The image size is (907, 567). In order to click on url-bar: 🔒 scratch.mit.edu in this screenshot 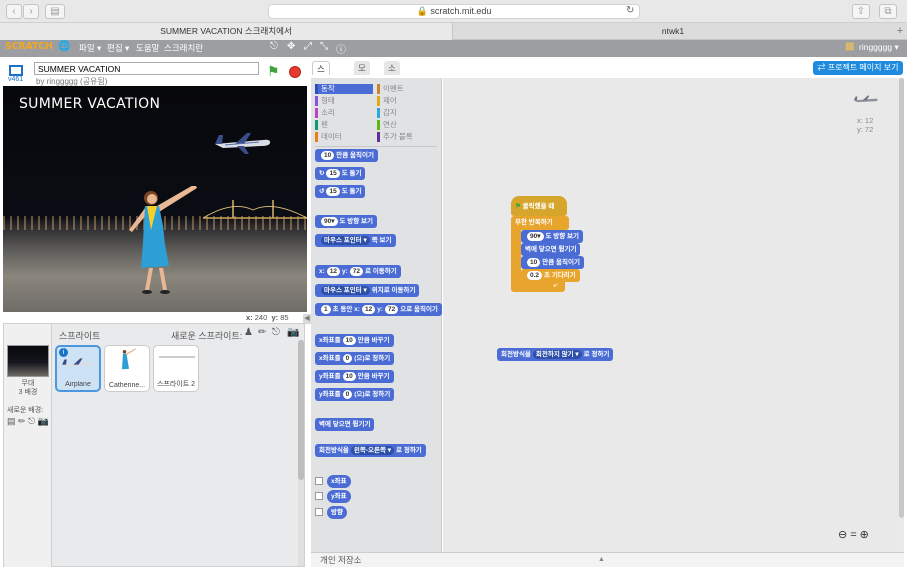, I will do `click(454, 11)`.